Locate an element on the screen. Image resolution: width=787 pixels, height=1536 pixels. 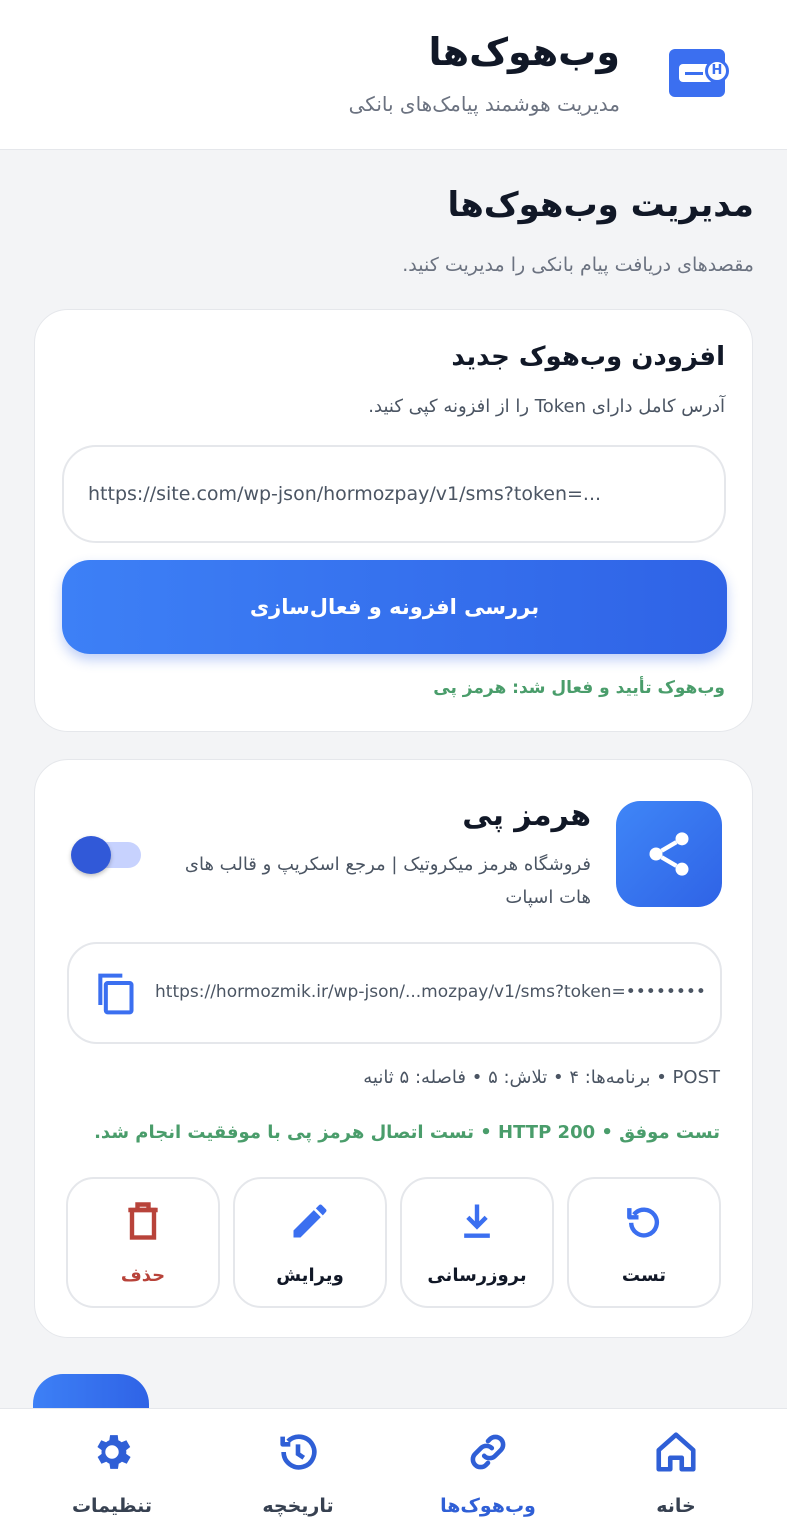
gear-icon is located at coordinates (114, 1452).